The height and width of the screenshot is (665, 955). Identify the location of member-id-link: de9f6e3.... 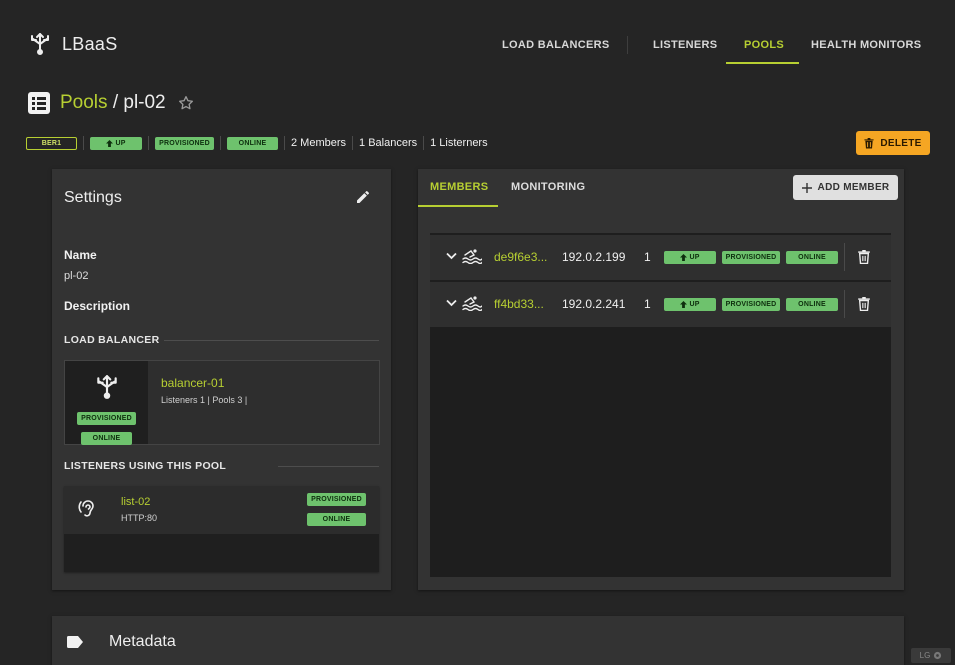
(520, 257).